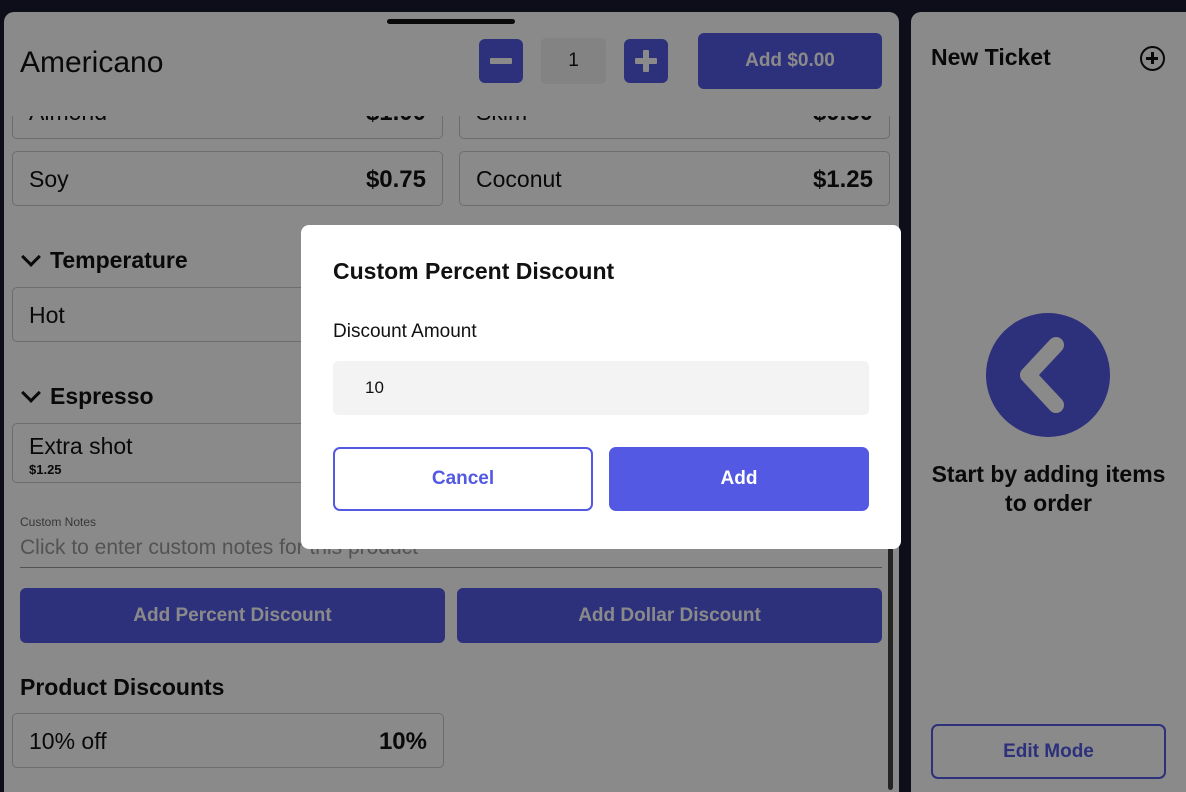  I want to click on cancel-button: Cancel, so click(463, 479).